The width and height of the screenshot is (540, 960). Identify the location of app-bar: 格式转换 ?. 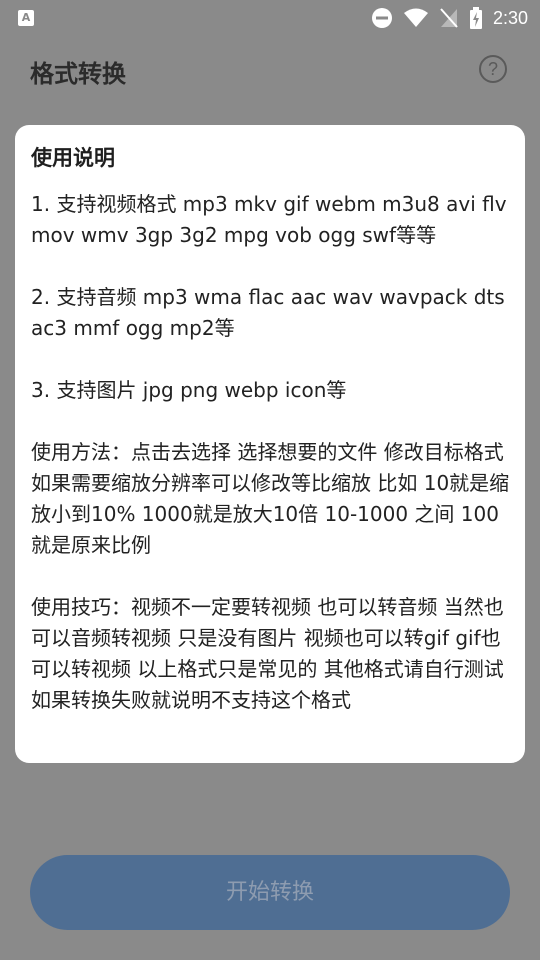
(270, 69).